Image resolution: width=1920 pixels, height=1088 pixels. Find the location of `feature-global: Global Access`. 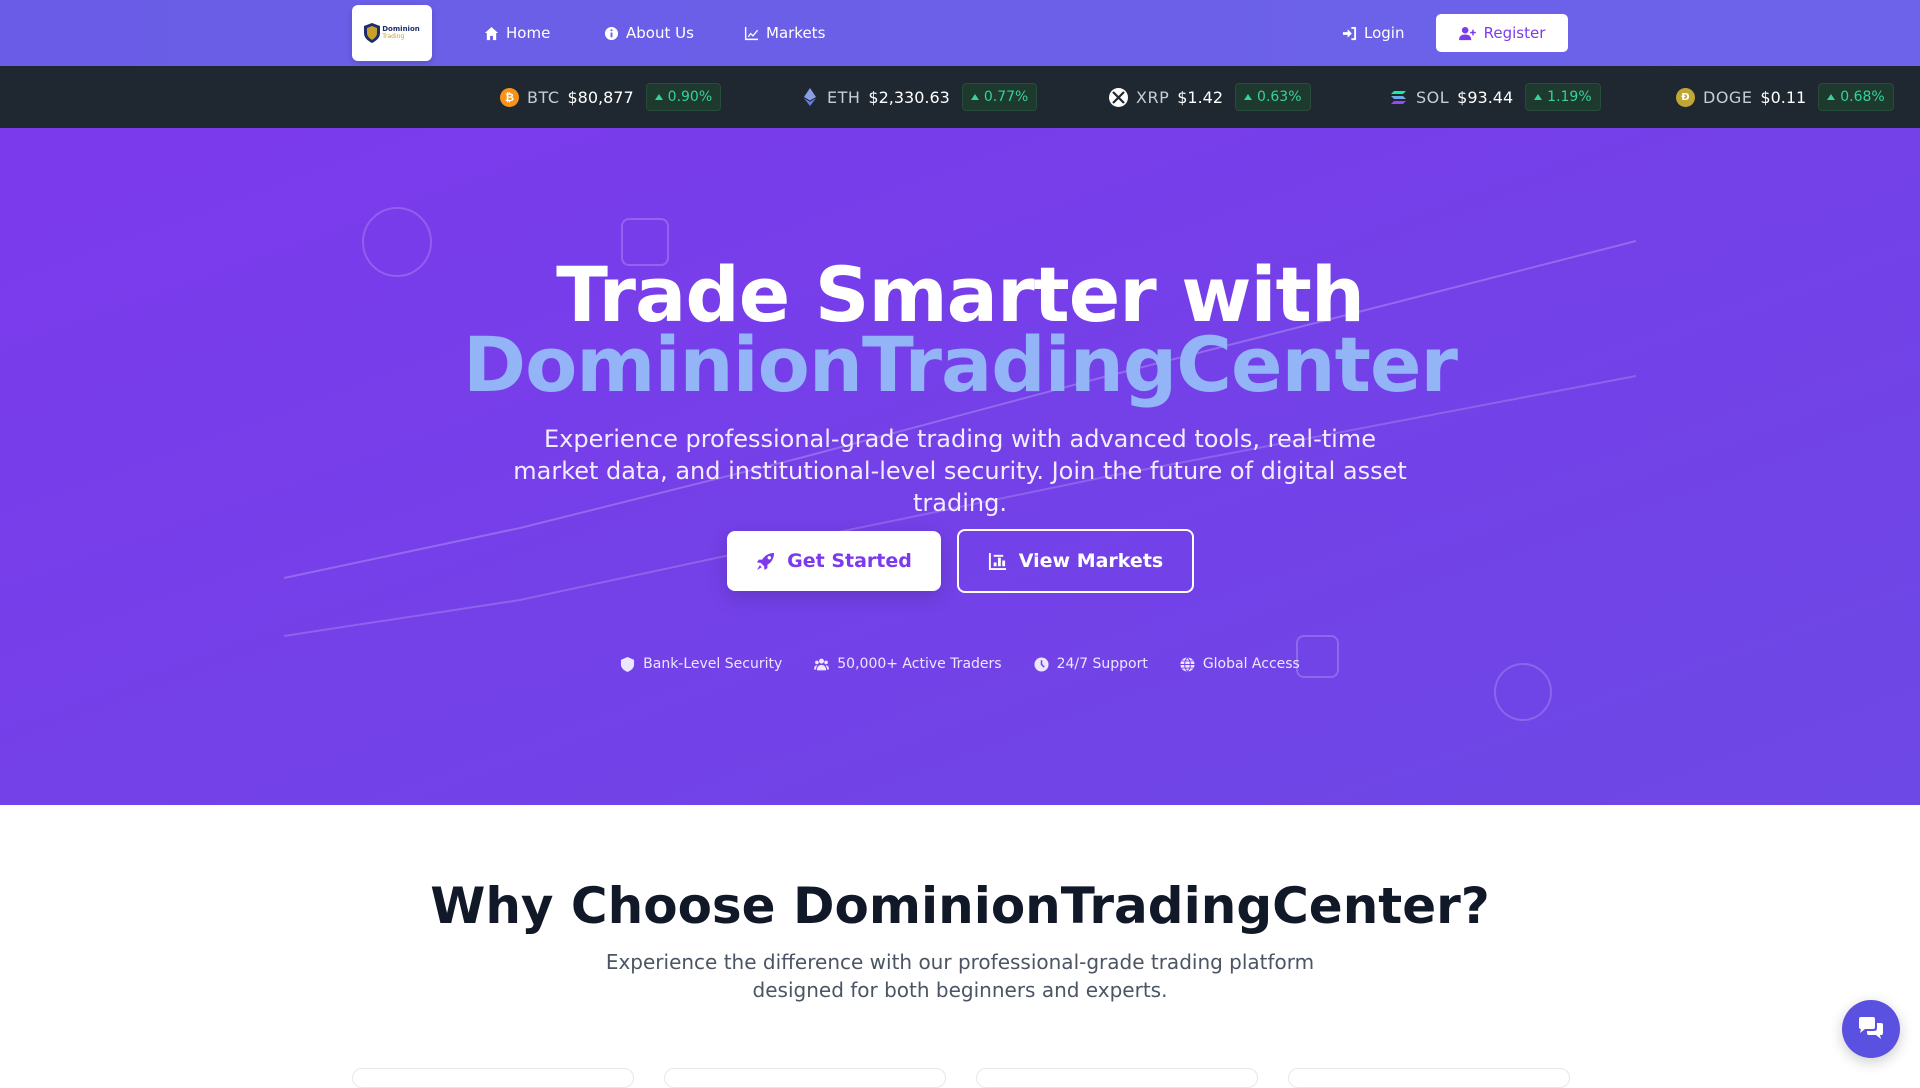

feature-global: Global Access is located at coordinates (1240, 664).